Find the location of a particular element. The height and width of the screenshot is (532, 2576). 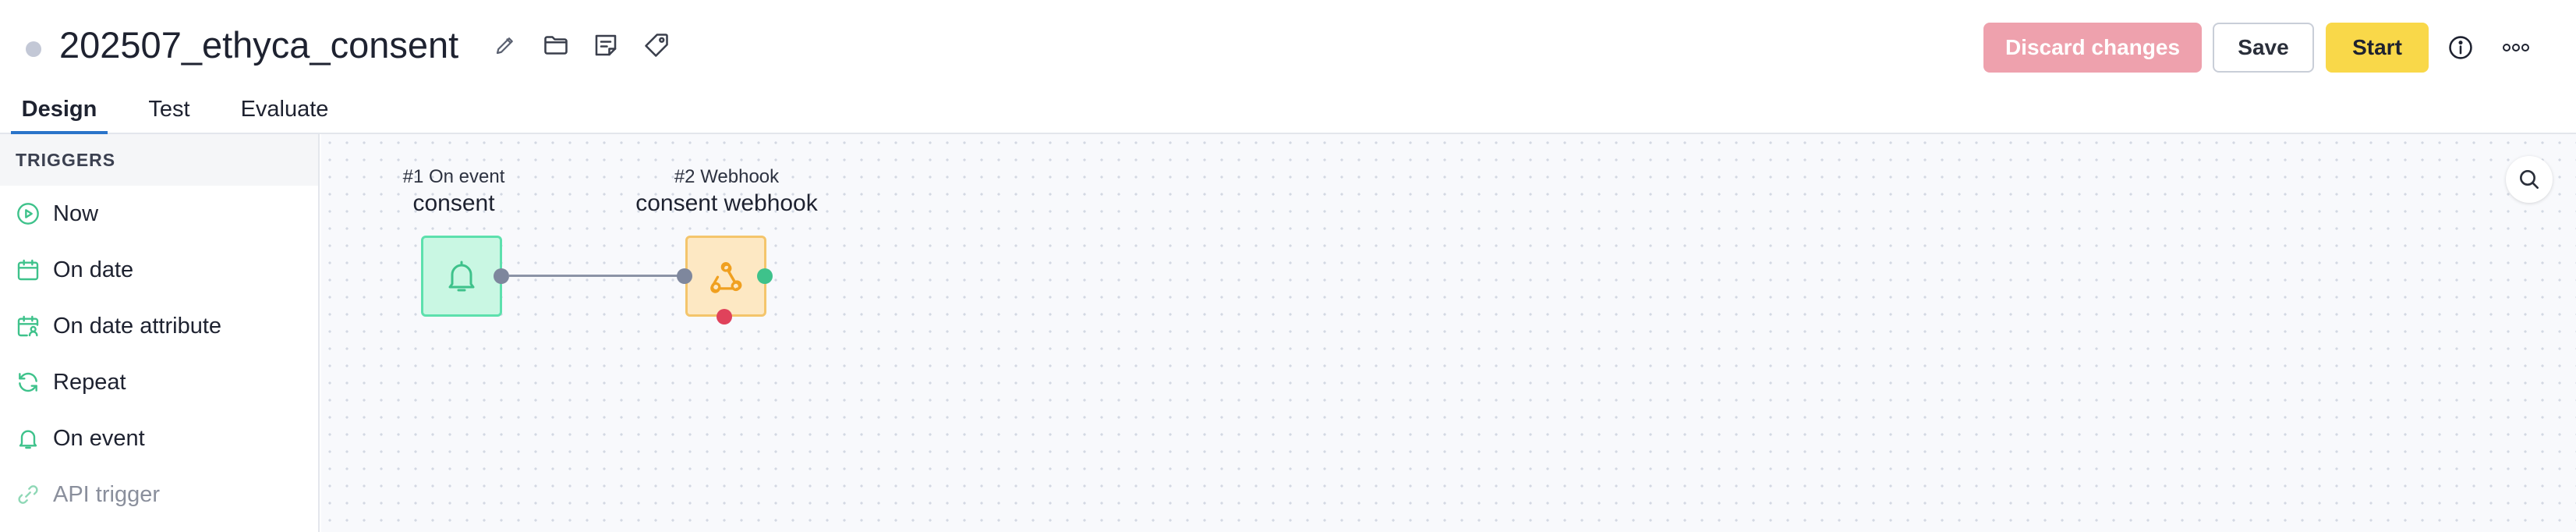

on-event-node is located at coordinates (461, 276).